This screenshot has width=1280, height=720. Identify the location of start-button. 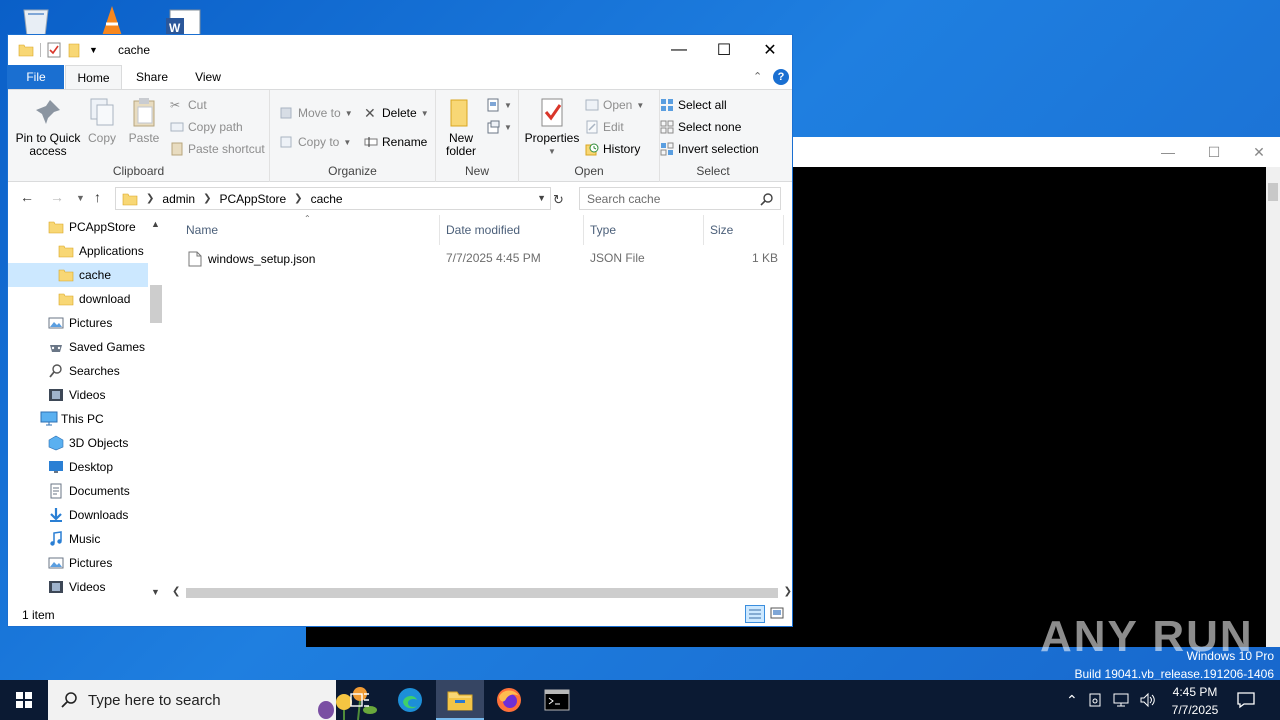
(24, 700).